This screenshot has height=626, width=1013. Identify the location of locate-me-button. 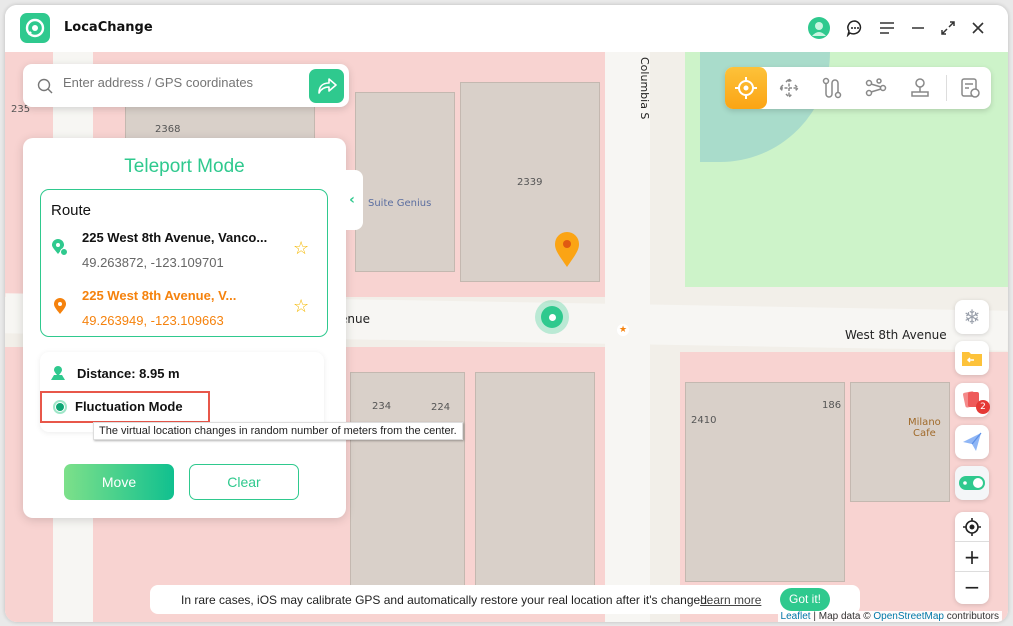
(972, 527).